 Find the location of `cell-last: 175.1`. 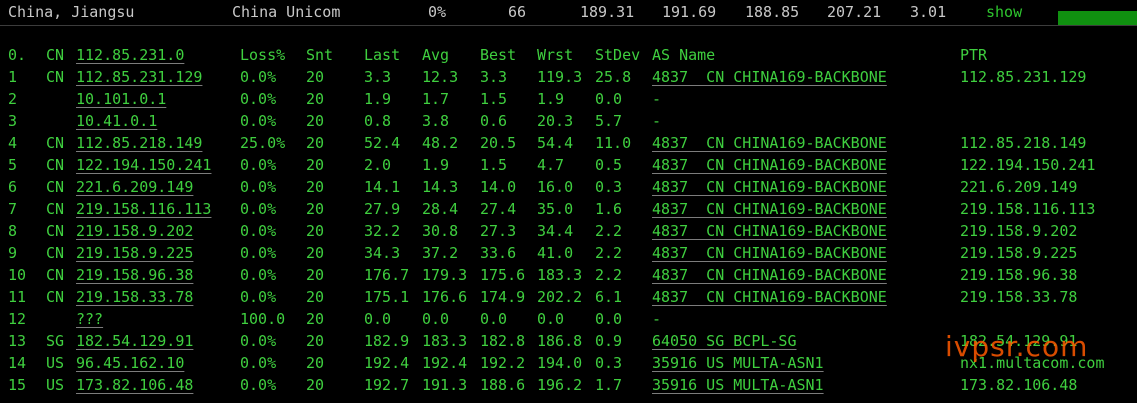

cell-last: 175.1 is located at coordinates (387, 297).